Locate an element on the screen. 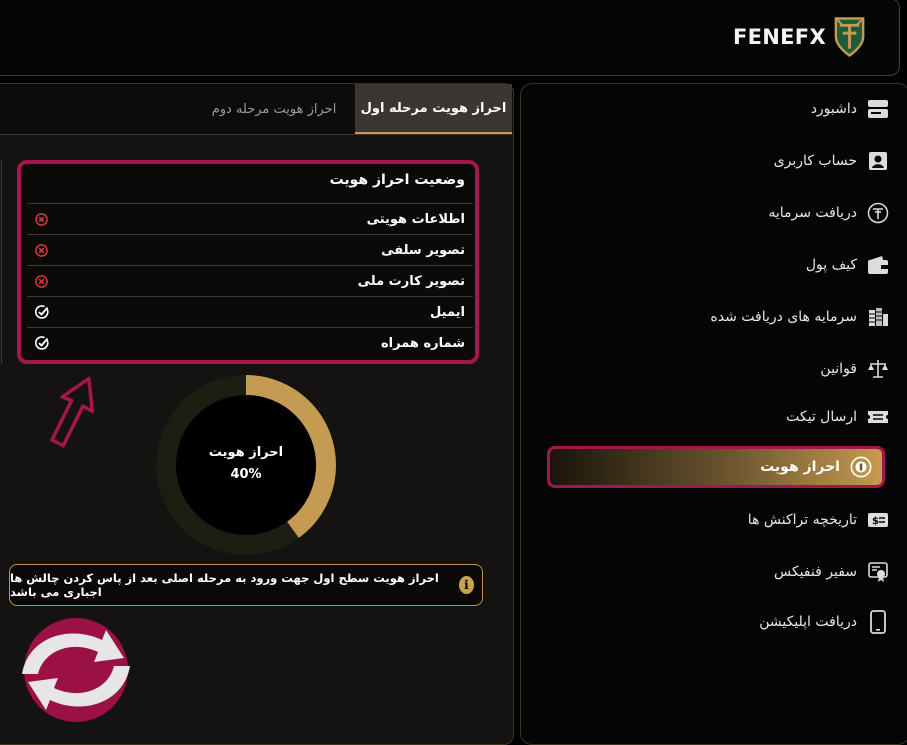  sidebar-item-label: سفیر فنفیکس is located at coordinates (815, 572).